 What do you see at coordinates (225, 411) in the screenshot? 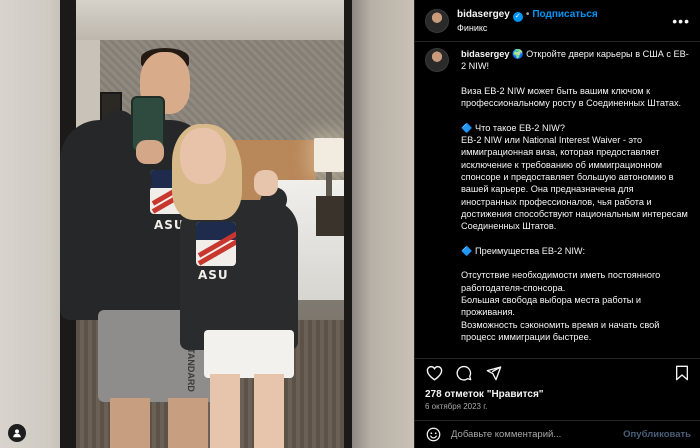
I see `woman-leg-left` at bounding box center [225, 411].